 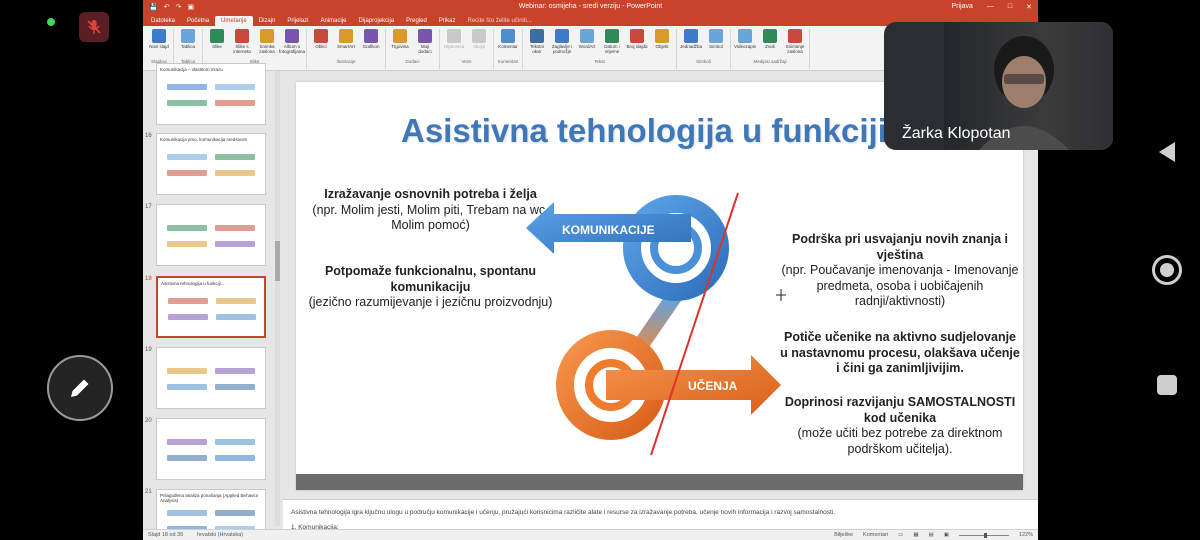 I want to click on ribbon-button-8-1: Simbol, so click(x=716, y=44).